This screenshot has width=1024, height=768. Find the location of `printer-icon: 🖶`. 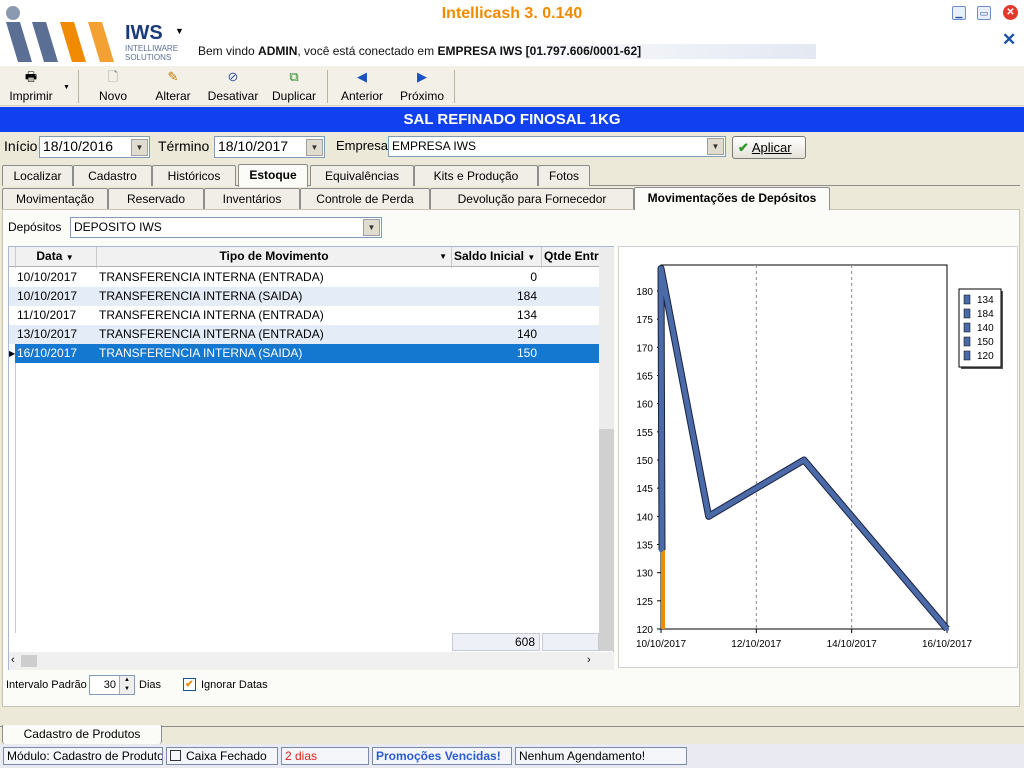

printer-icon: 🖶 is located at coordinates (31, 76).